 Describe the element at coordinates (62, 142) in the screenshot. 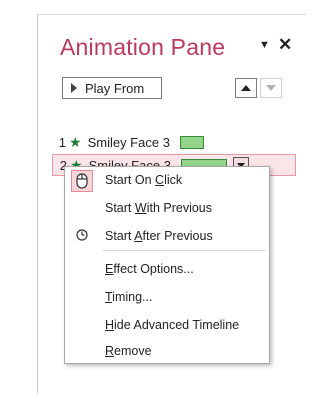

I see `animation-number: 1` at that location.